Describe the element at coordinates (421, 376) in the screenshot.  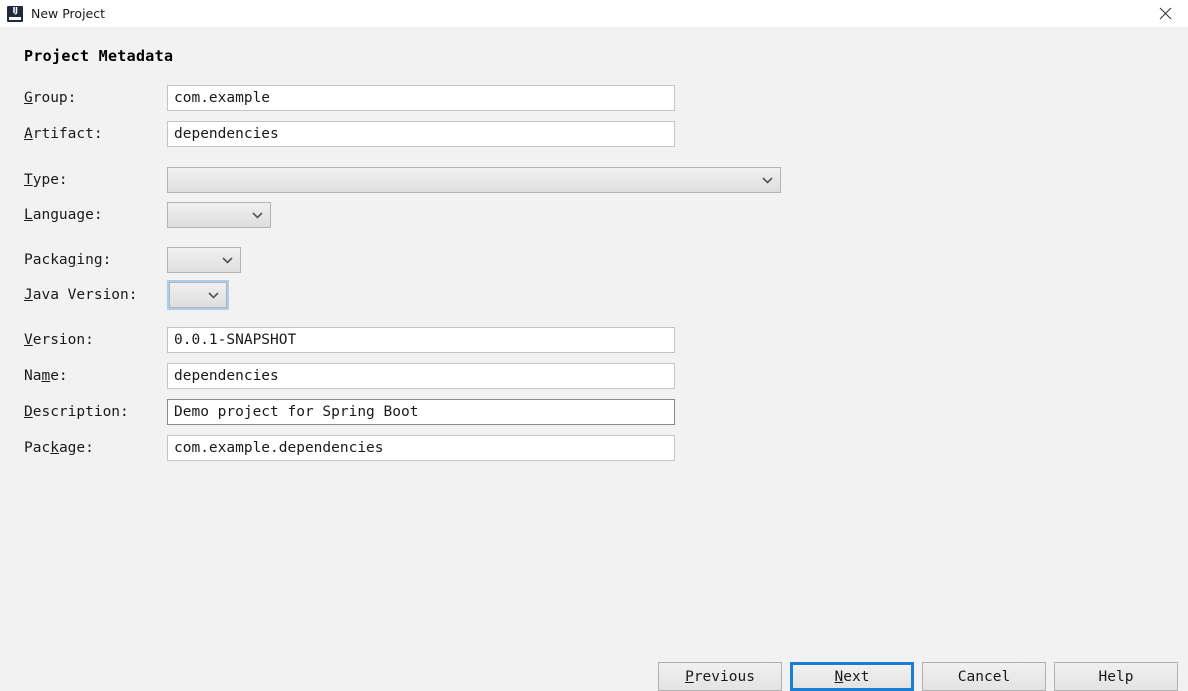
I see `name-input: dependencies` at that location.